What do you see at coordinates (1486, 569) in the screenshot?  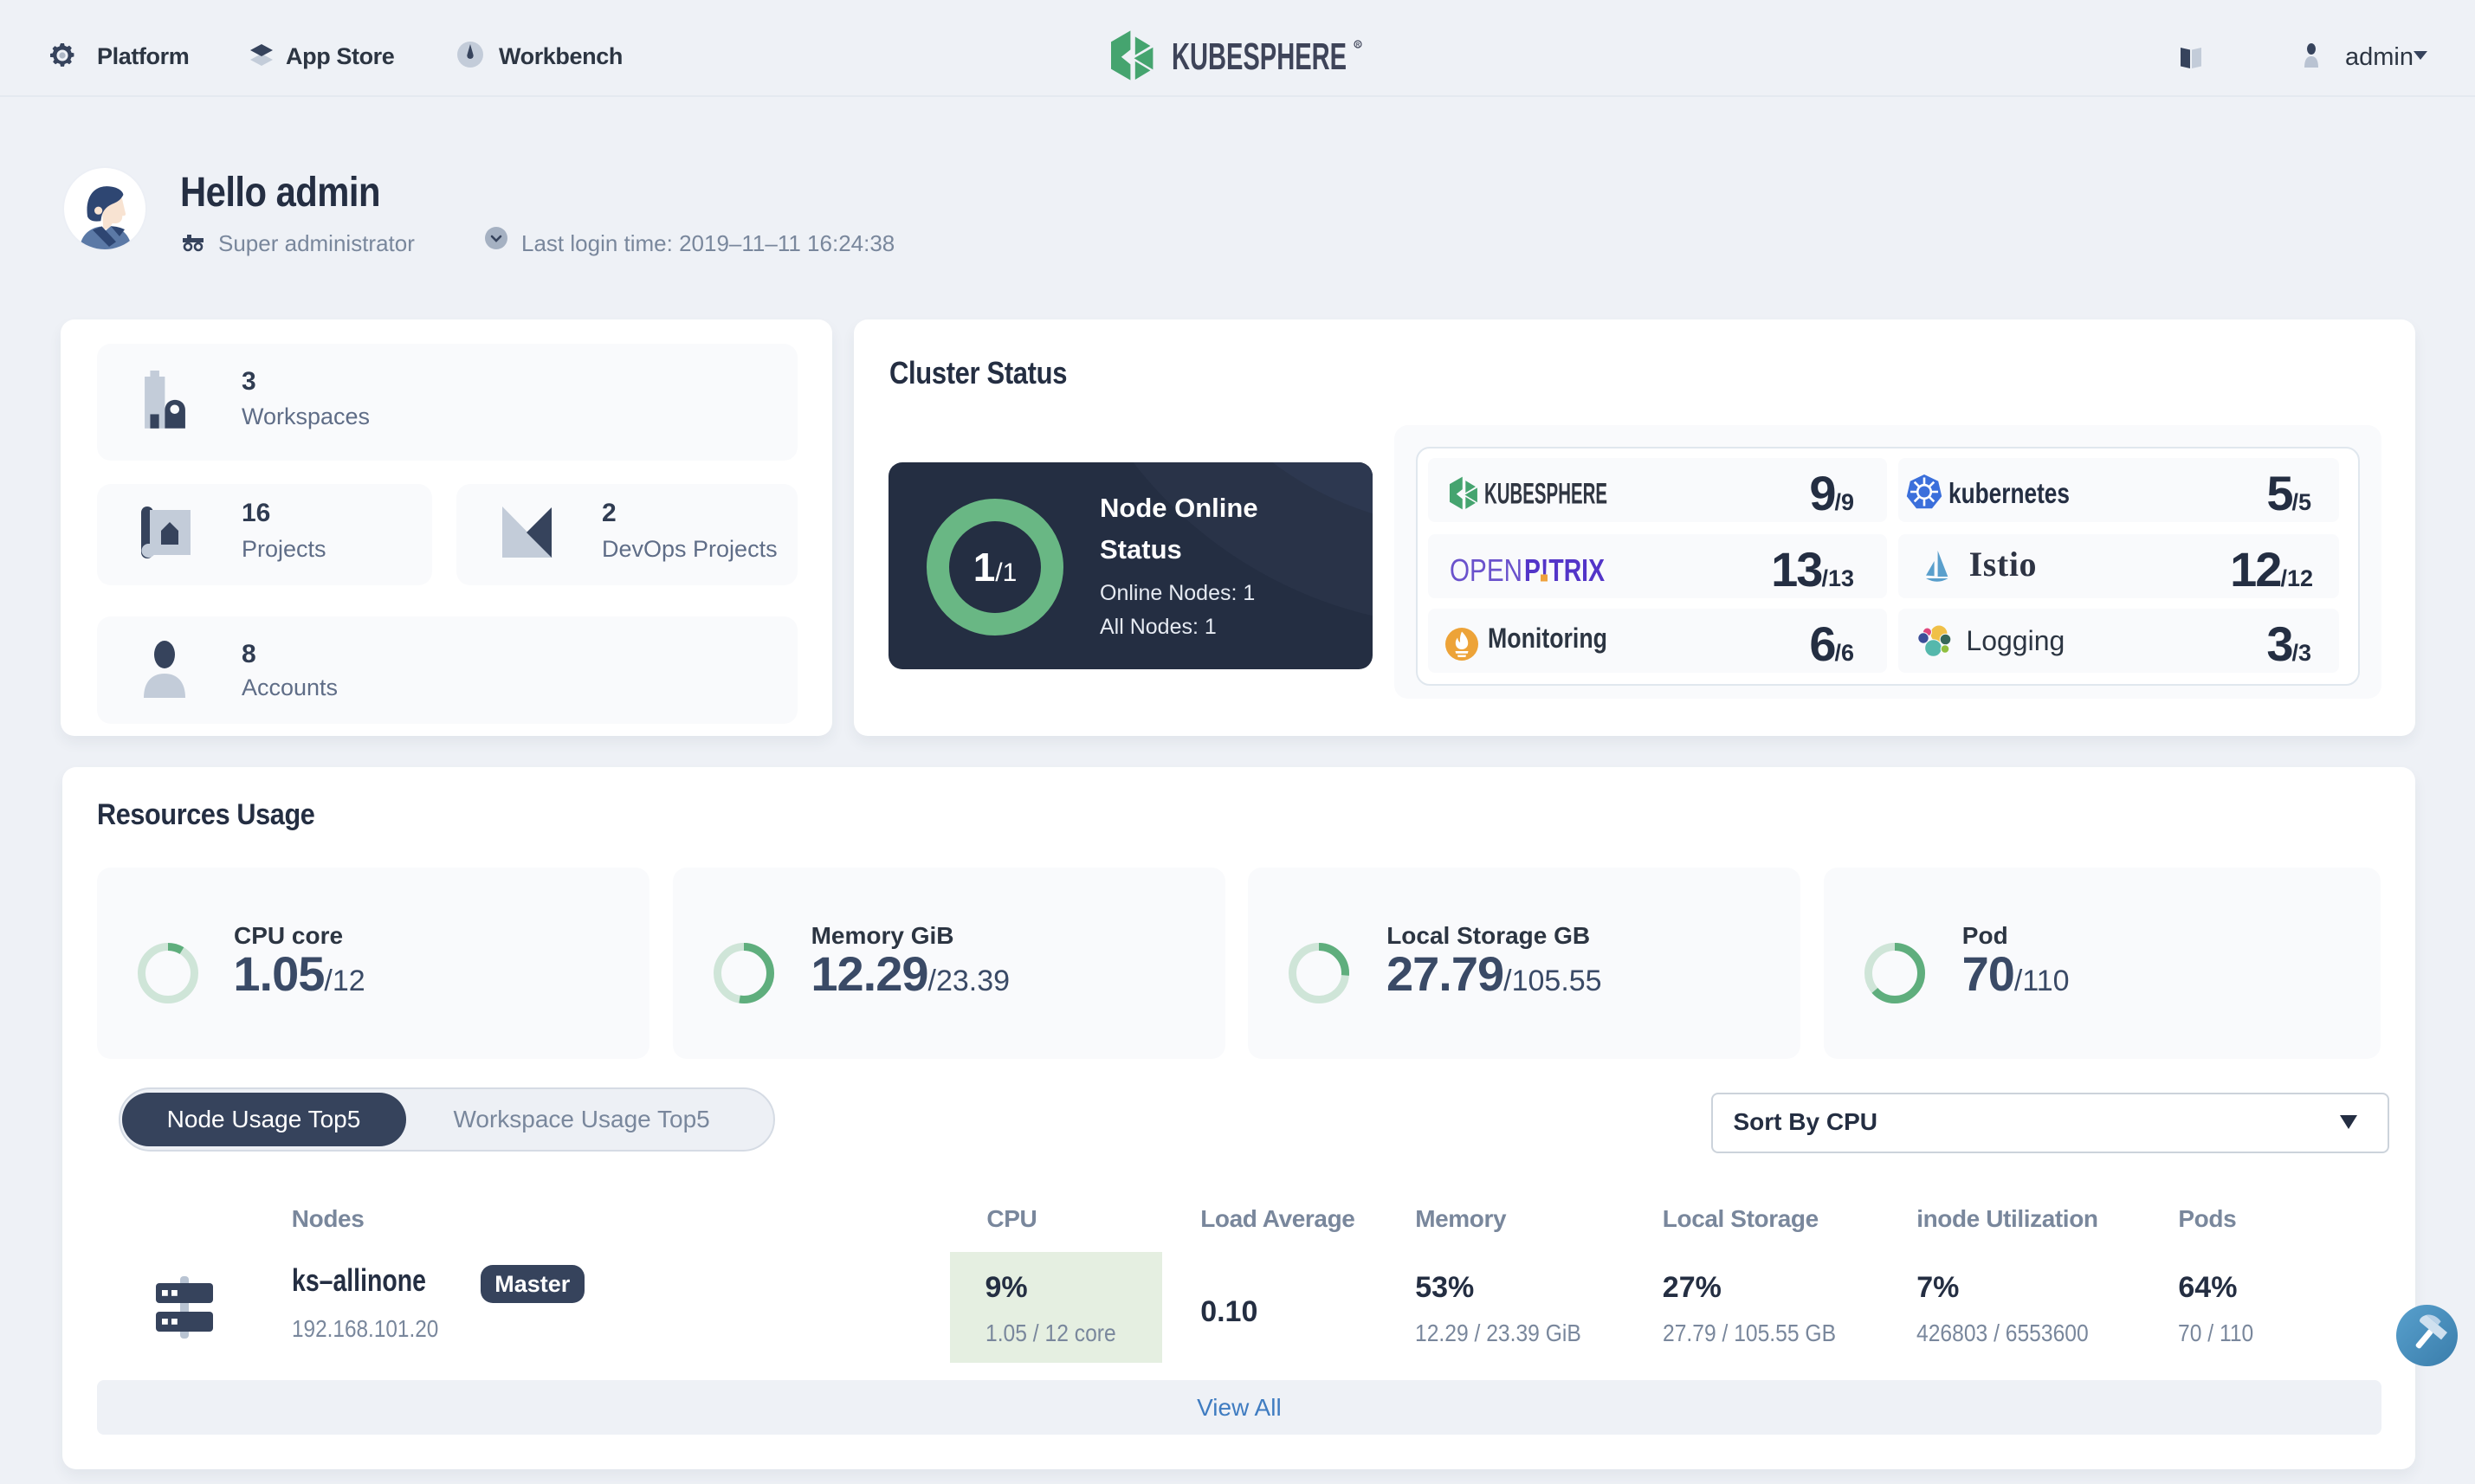 I see `svg-text: OPEN` at bounding box center [1486, 569].